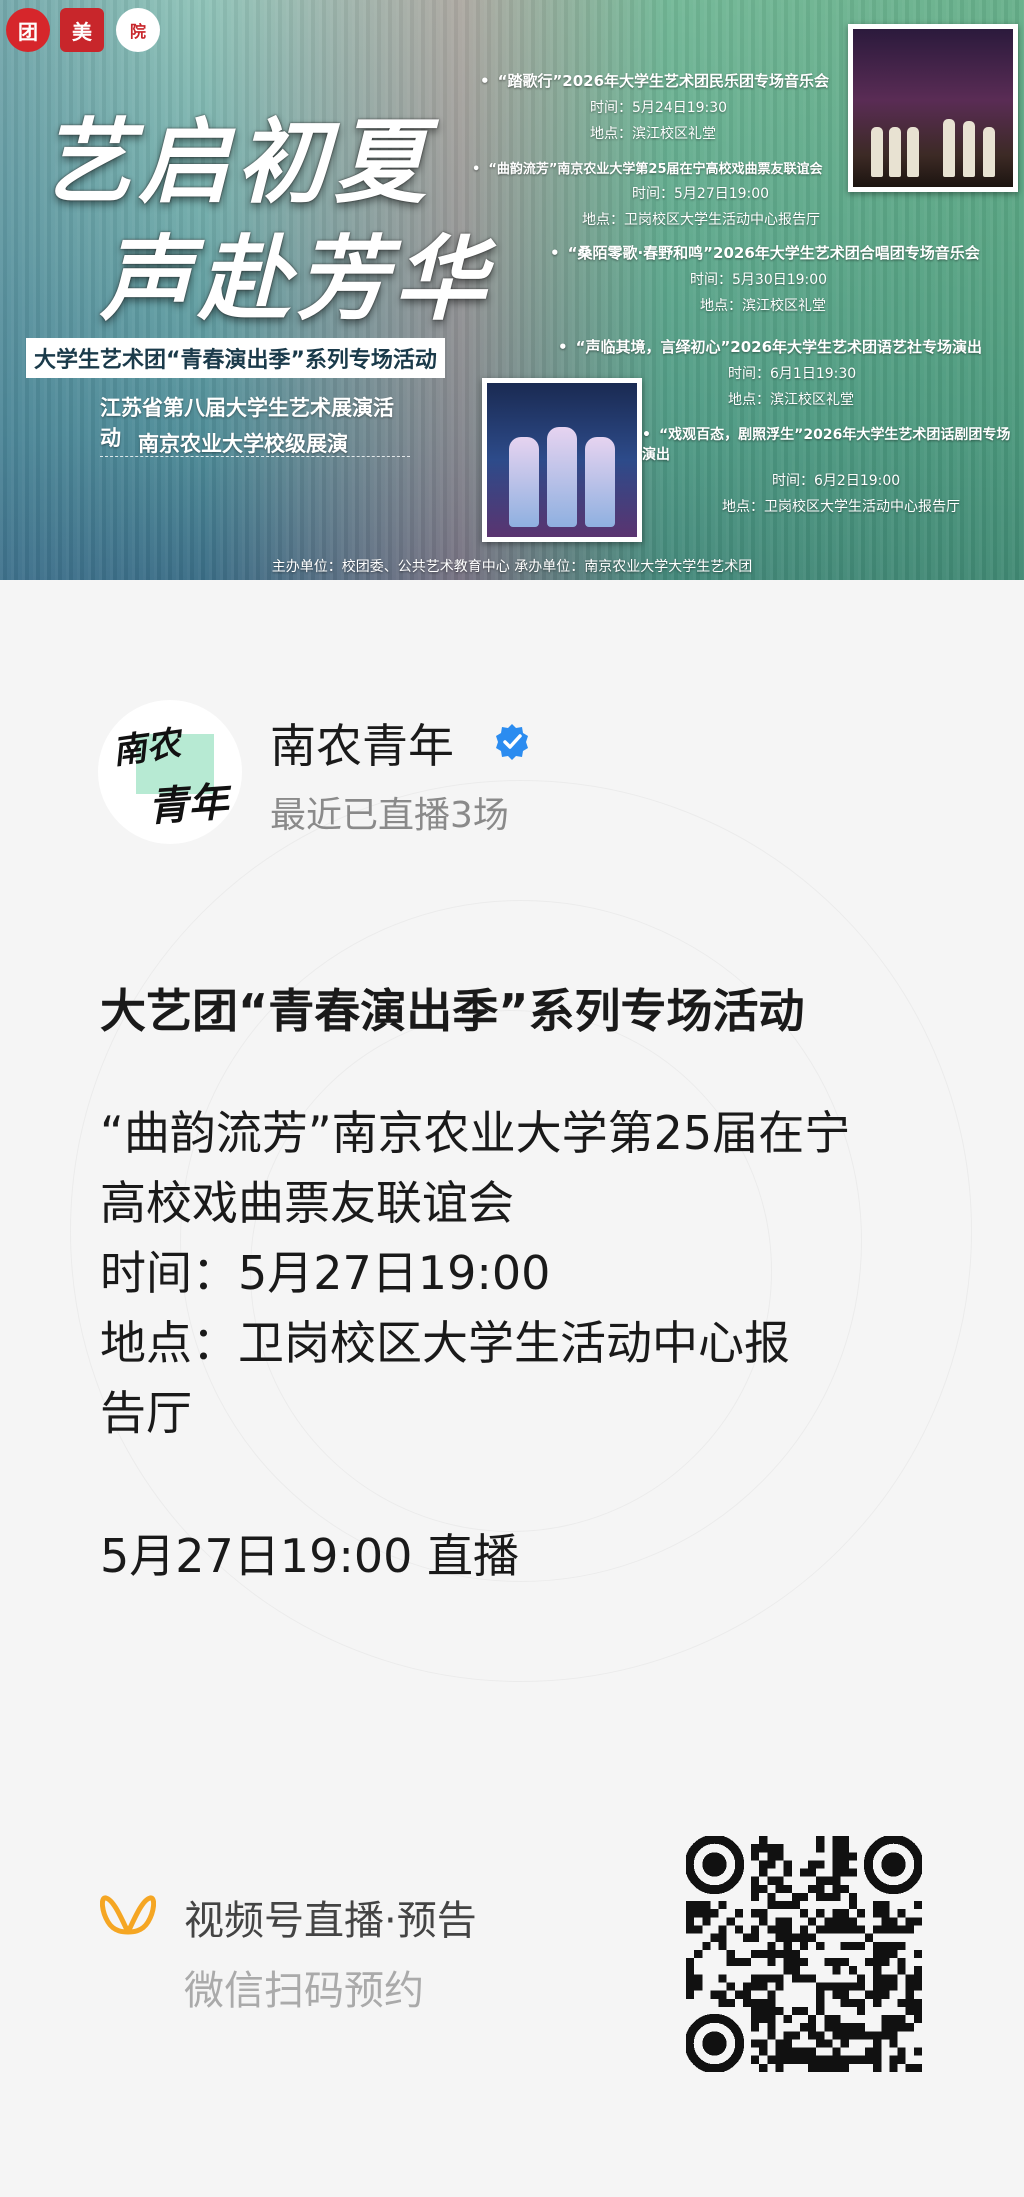 The image size is (1024, 2197). What do you see at coordinates (362, 743) in the screenshot?
I see `account-name: 南农青年` at bounding box center [362, 743].